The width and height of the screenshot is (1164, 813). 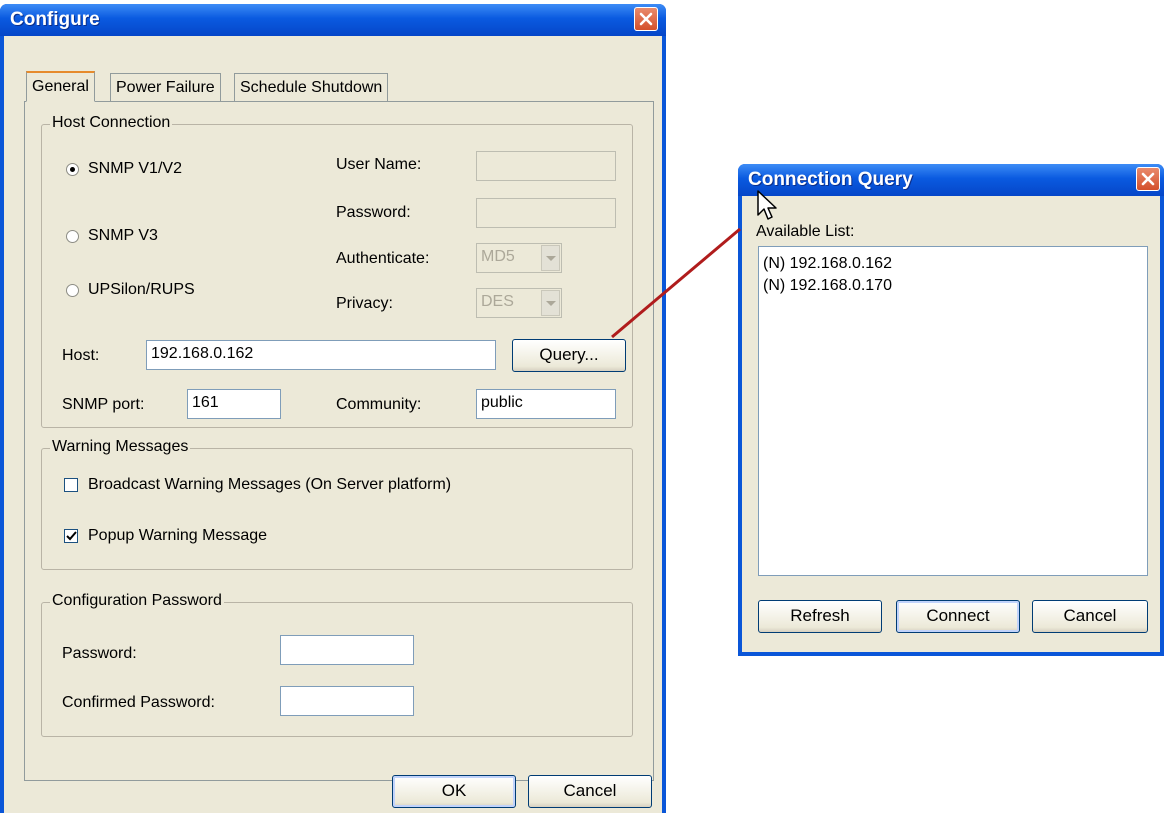 I want to click on tab-general-label: General, so click(x=60, y=86).